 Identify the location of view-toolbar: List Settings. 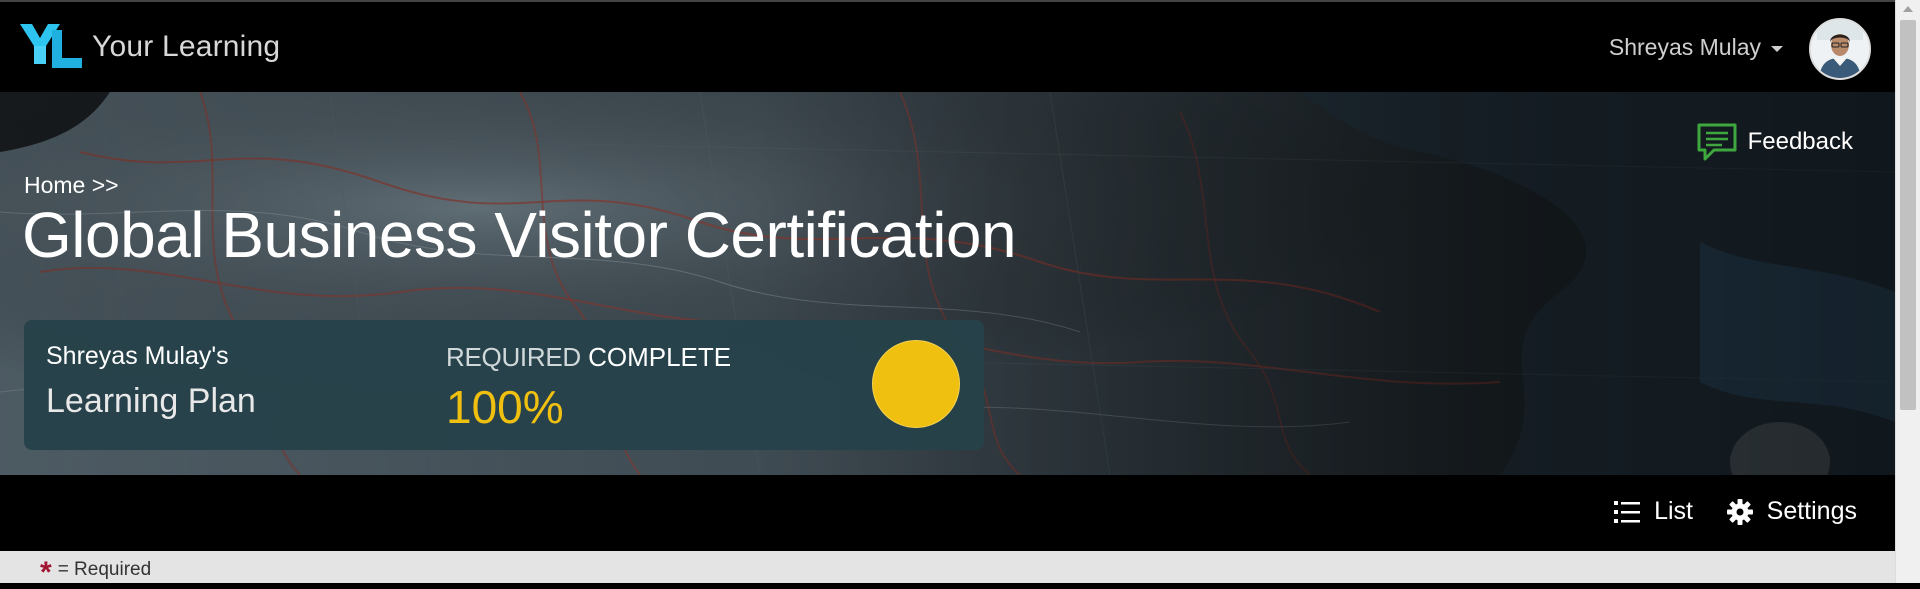
(947, 513).